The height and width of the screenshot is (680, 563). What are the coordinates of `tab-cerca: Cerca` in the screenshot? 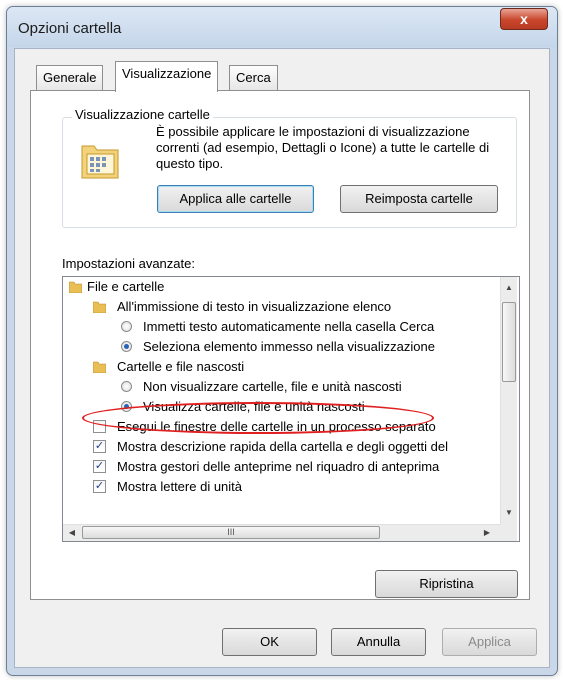 It's located at (253, 78).